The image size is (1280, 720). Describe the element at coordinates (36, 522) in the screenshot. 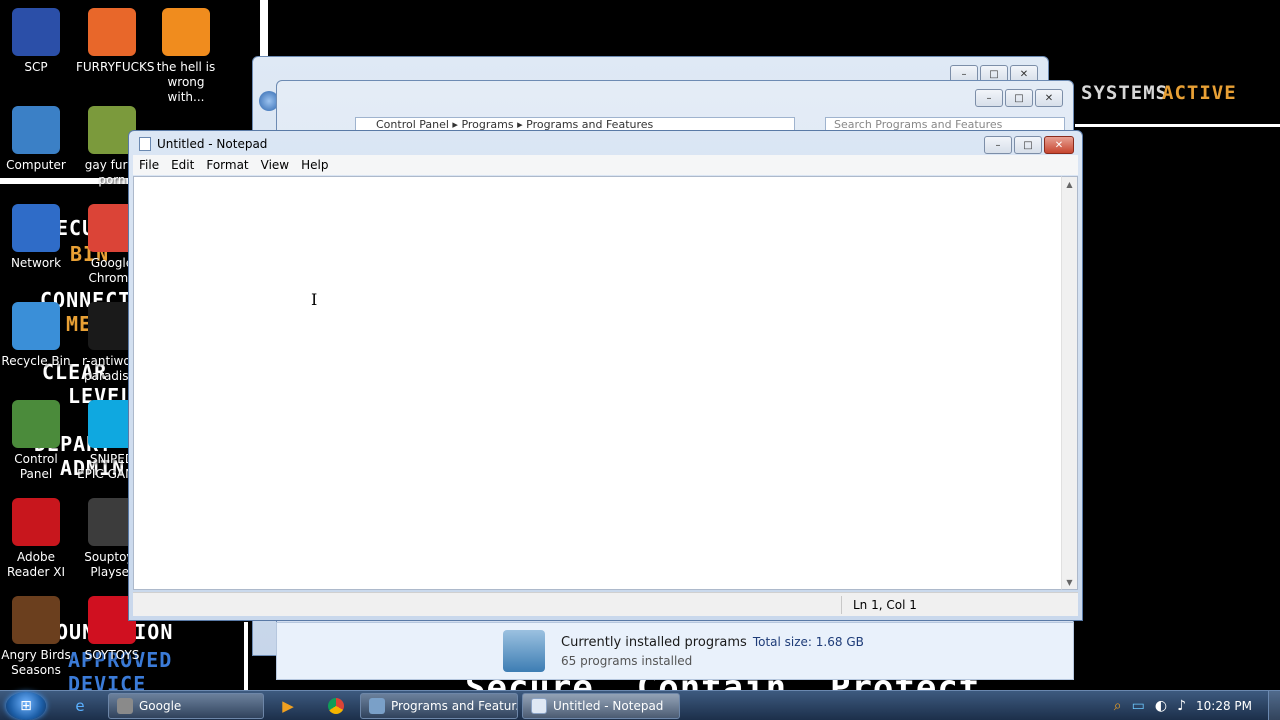

I see `adobe-reader-icon` at that location.